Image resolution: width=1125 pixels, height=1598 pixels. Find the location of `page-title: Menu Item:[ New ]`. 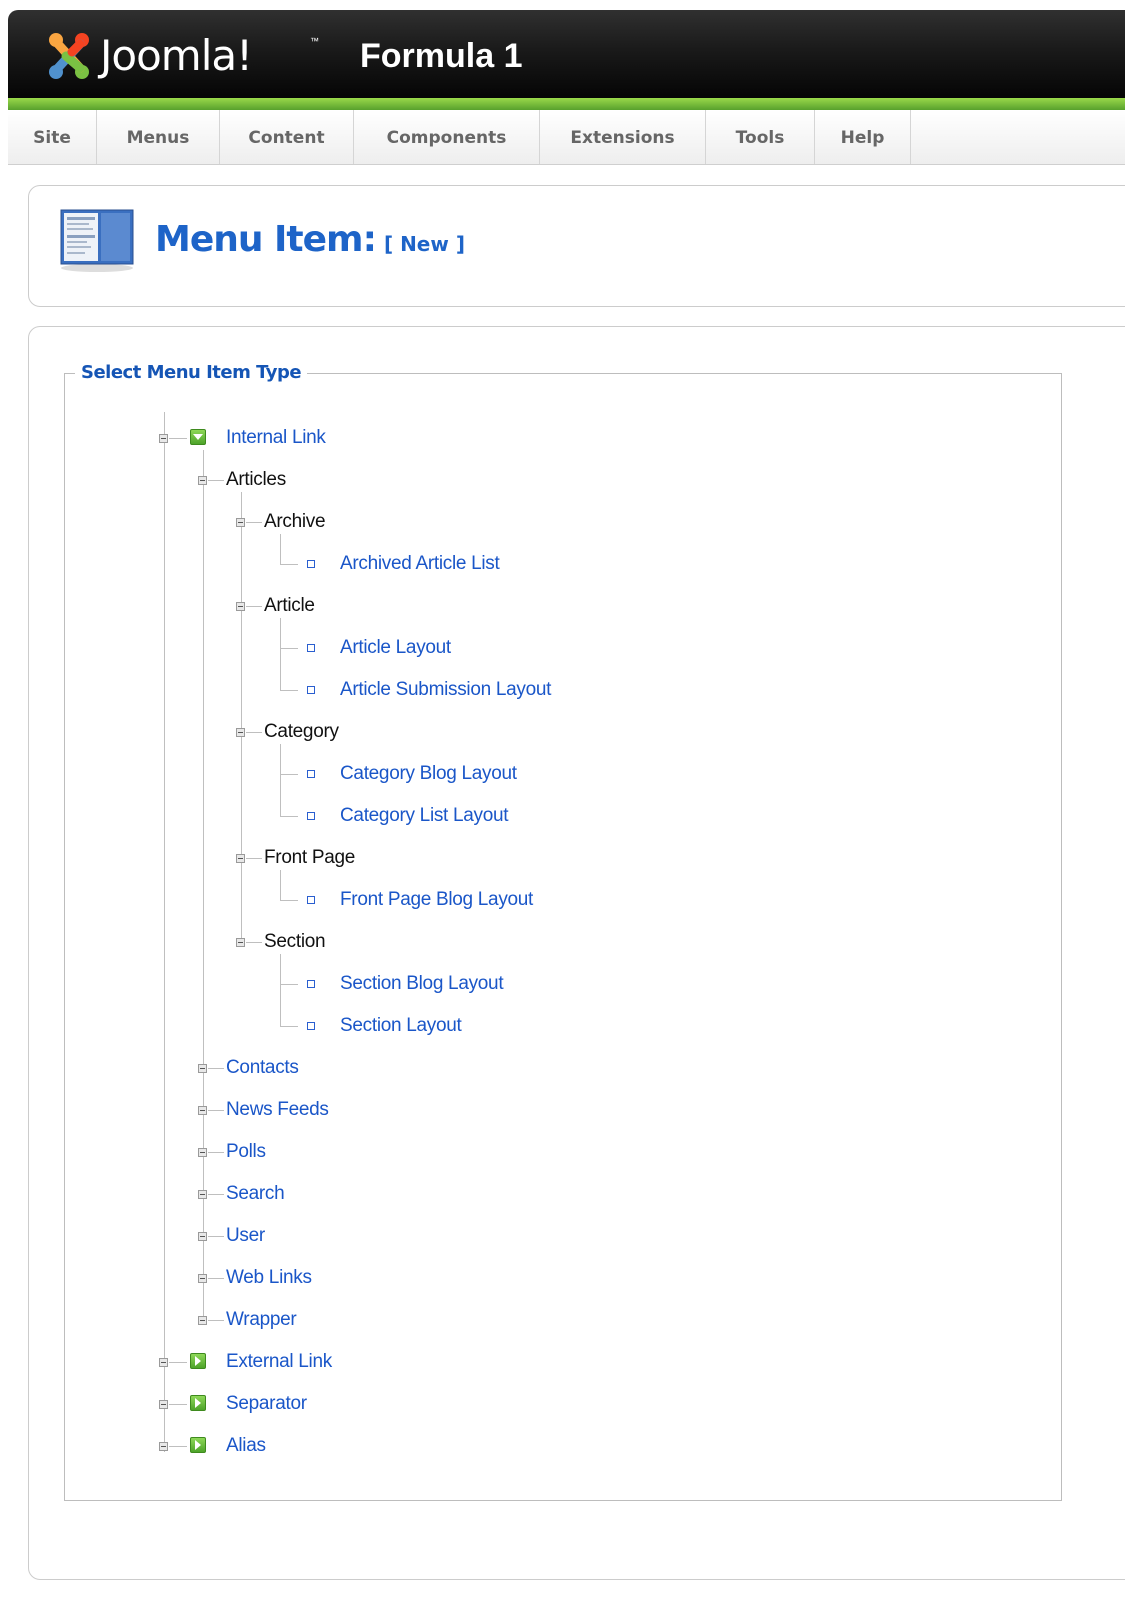

page-title: Menu Item:[ New ] is located at coordinates (310, 242).